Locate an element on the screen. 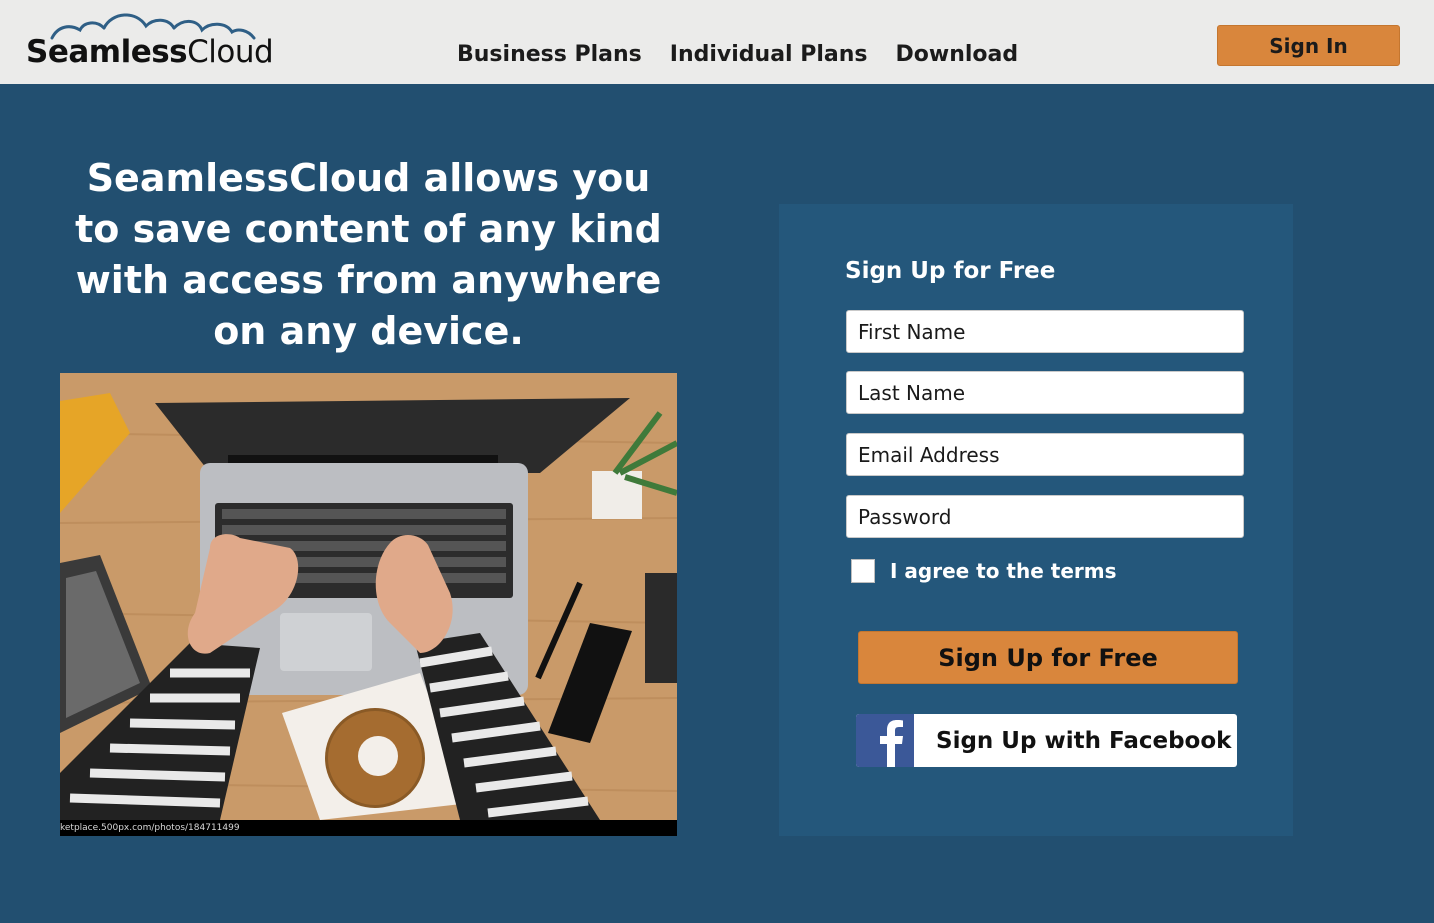 This screenshot has width=1434, height=923. sign-up-button: Sign Up for Free is located at coordinates (1048, 657).